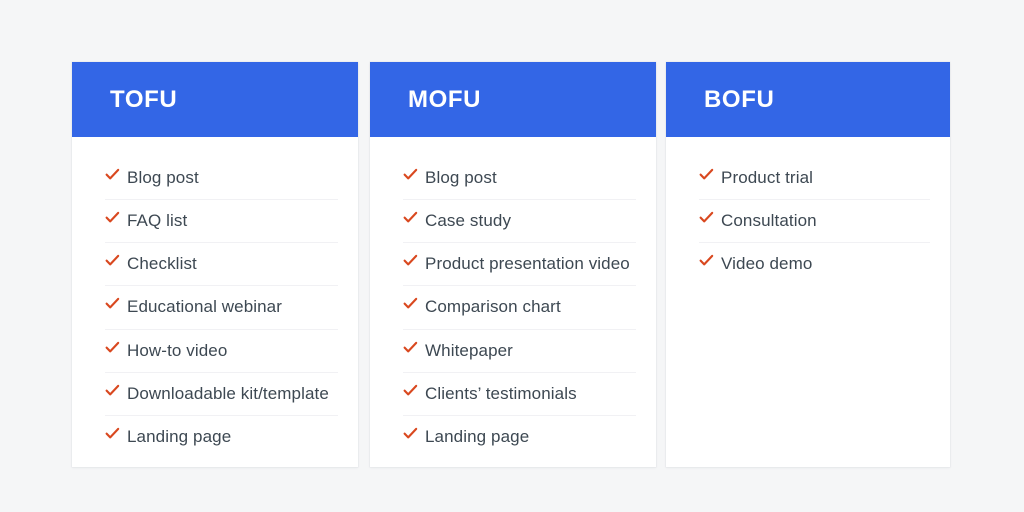 The height and width of the screenshot is (512, 1024). I want to click on list-item: FAQ list, so click(221, 222).